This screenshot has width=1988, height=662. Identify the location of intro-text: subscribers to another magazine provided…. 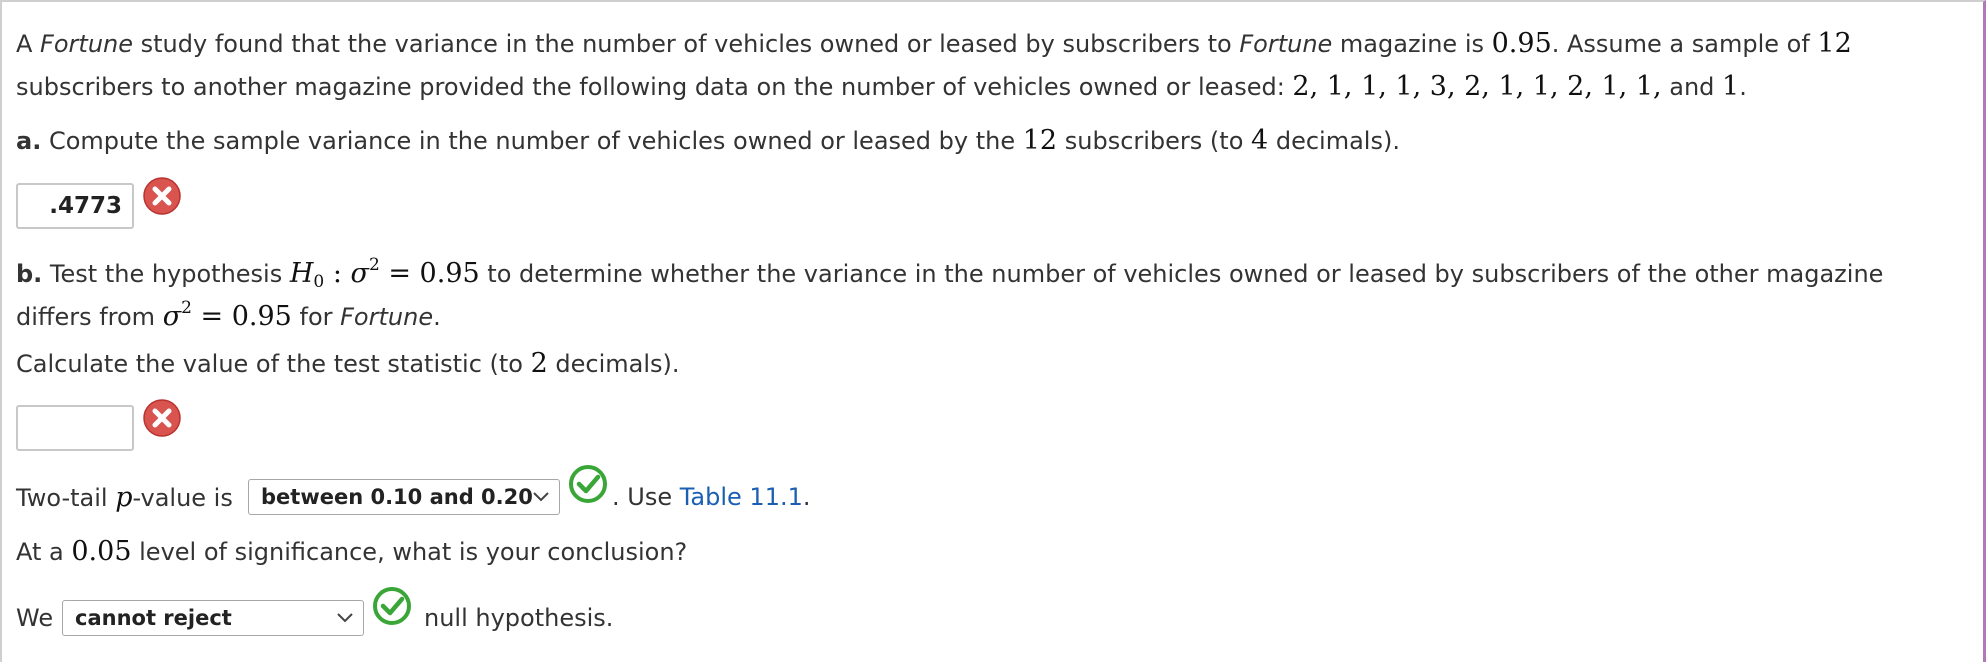
(654, 87).